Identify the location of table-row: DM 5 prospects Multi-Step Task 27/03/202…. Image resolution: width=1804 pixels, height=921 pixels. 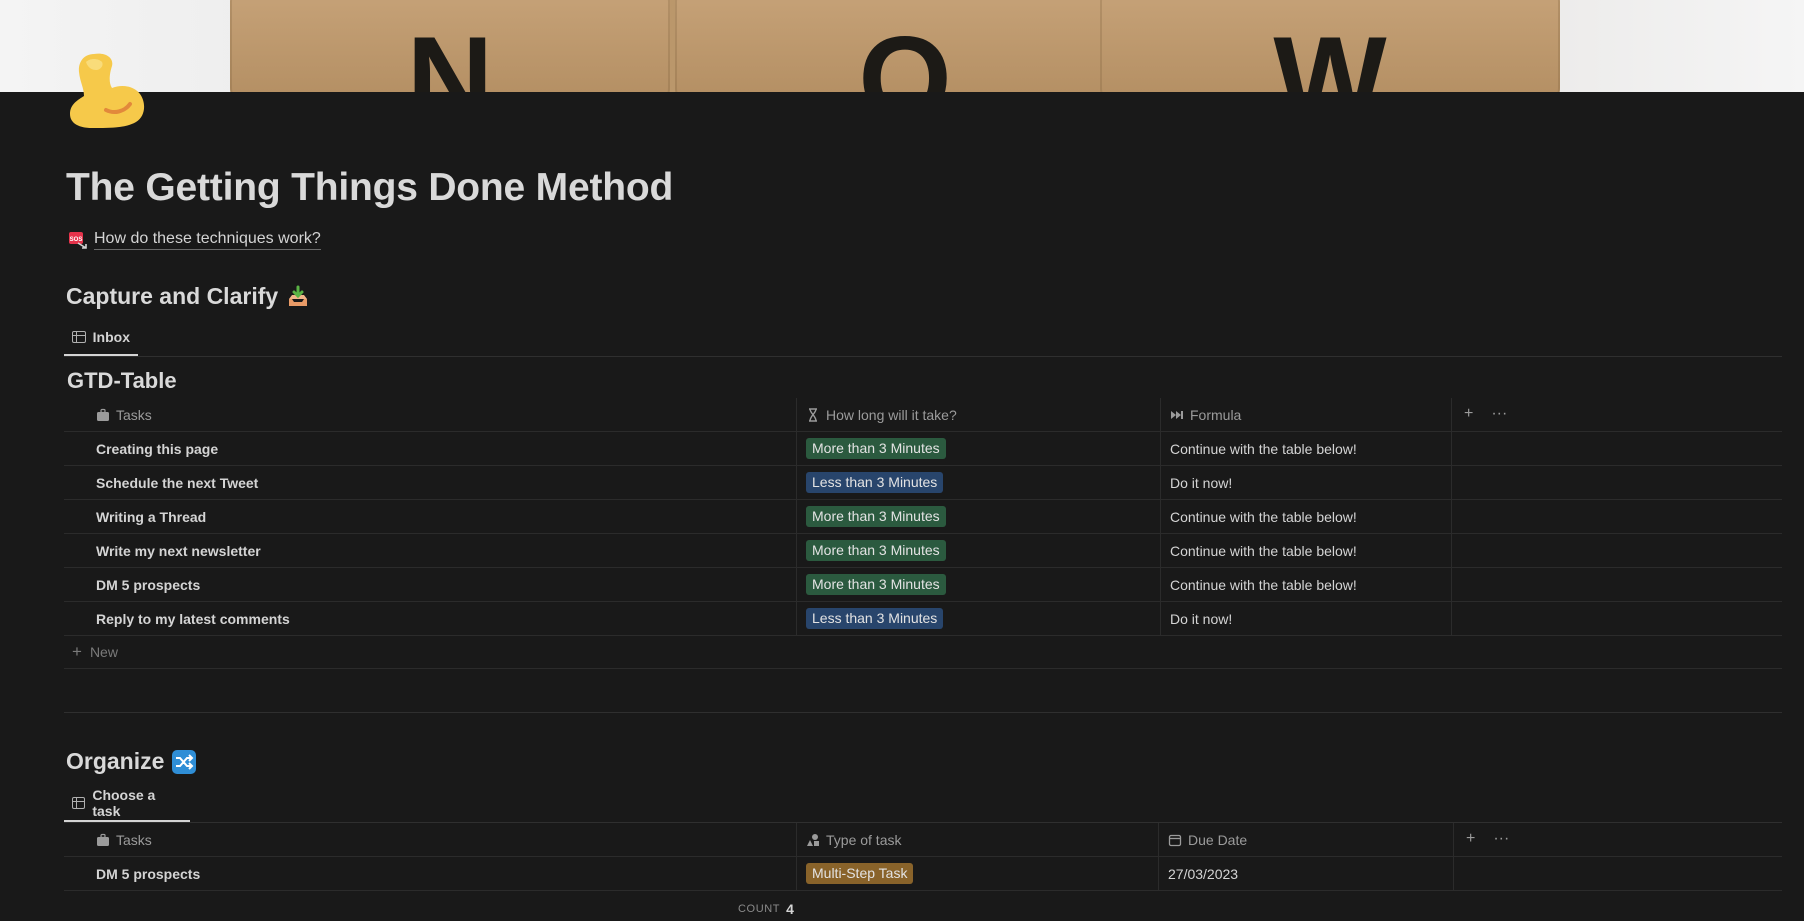
(923, 874).